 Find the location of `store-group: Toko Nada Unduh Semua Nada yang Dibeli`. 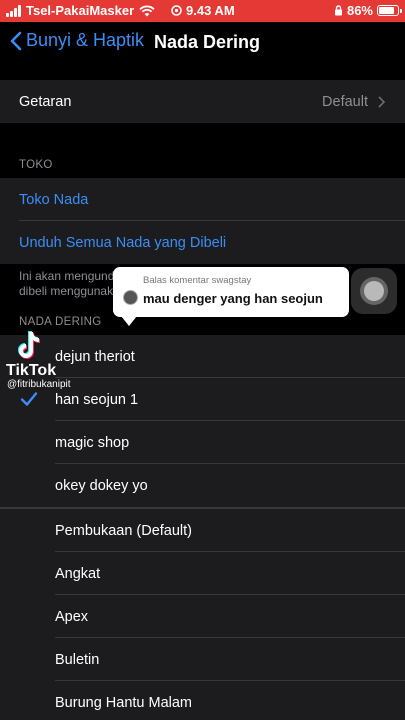

store-group: Toko Nada Unduh Semua Nada yang Dibeli is located at coordinates (202, 221).